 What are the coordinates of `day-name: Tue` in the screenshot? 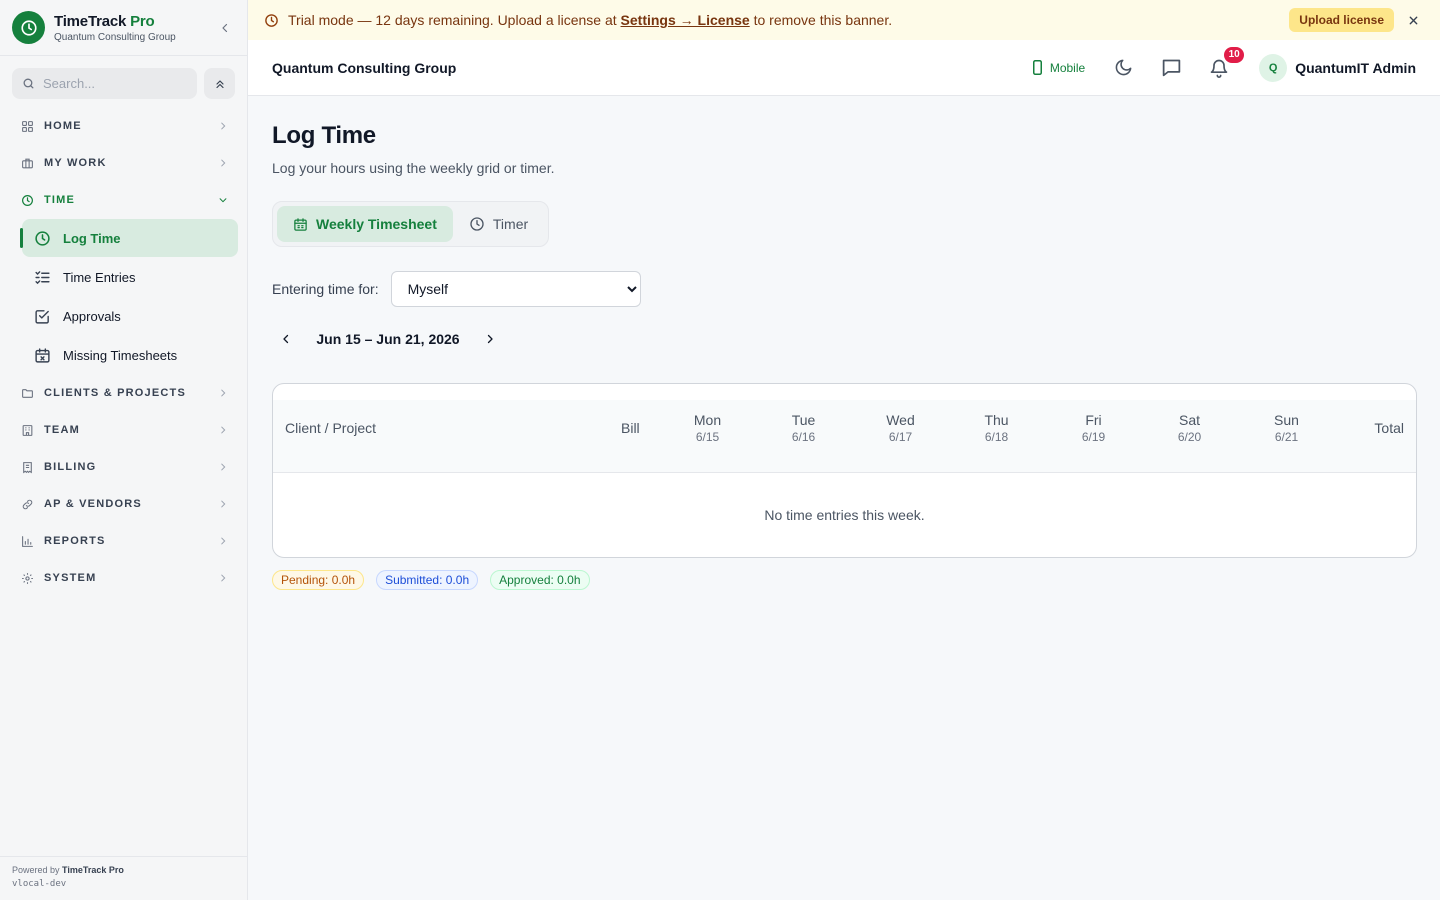 It's located at (803, 420).